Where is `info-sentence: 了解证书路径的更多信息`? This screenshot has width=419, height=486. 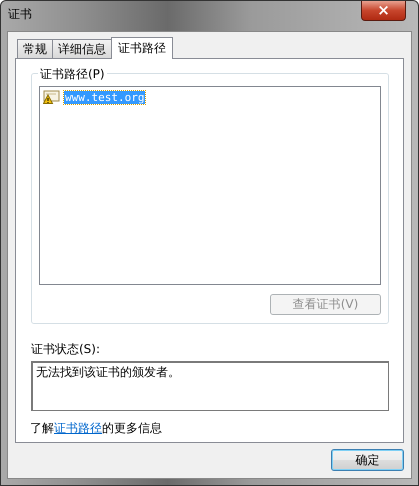
info-sentence: 了解证书路径的更多信息 is located at coordinates (96, 428).